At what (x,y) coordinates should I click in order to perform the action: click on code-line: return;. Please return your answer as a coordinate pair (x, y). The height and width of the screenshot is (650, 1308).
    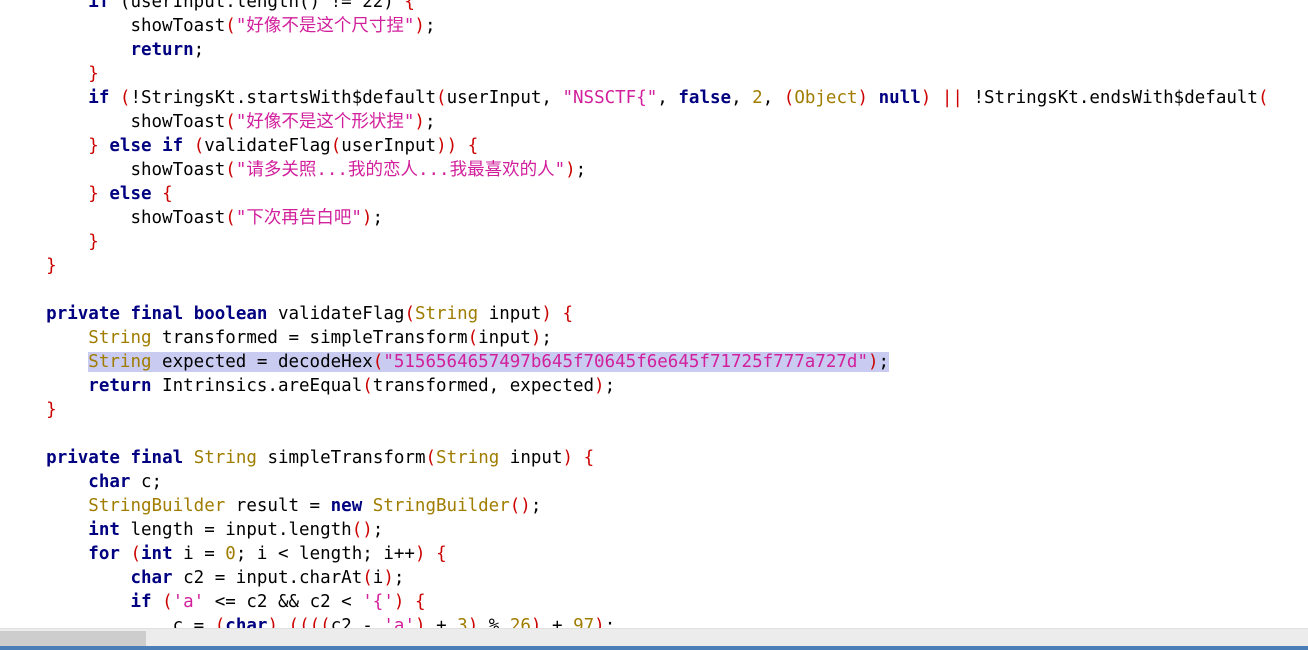
    Looking at the image, I should click on (636, 50).